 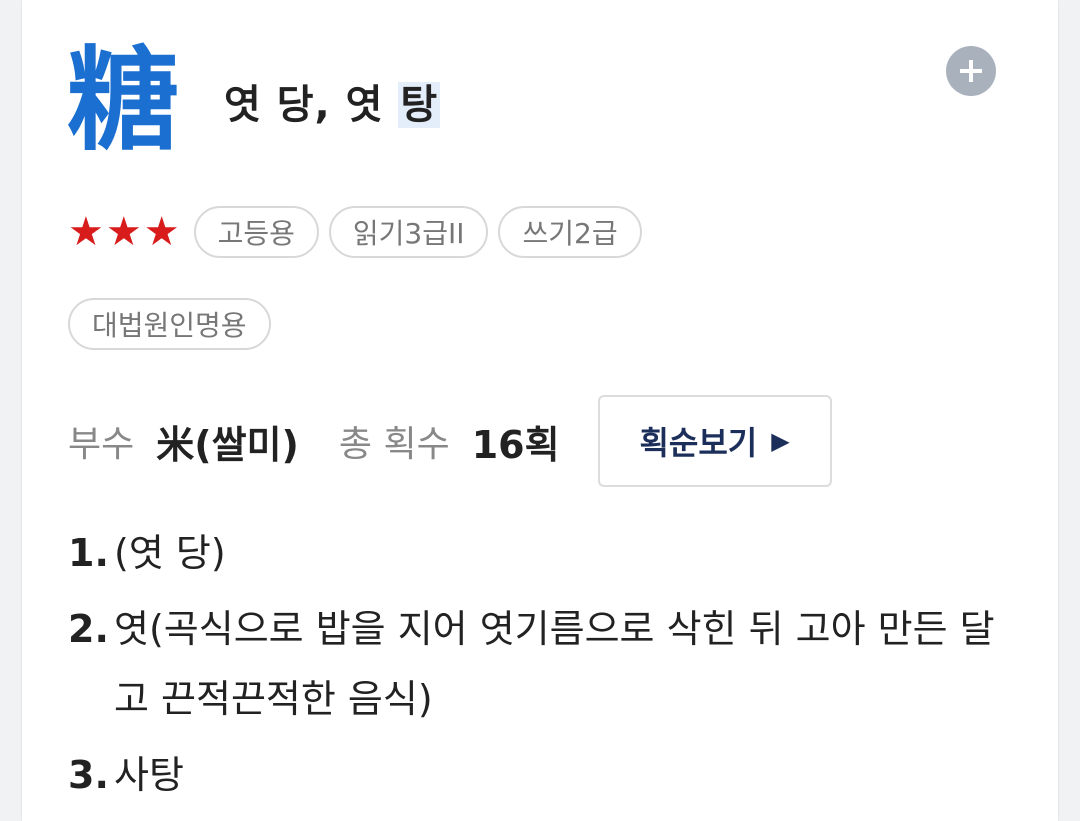 What do you see at coordinates (311, 105) in the screenshot?
I see `reading-text: 엿 당, 엿` at bounding box center [311, 105].